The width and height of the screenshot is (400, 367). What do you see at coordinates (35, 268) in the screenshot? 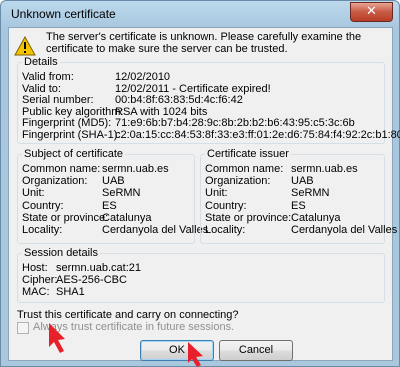
I see `session-label: Host:` at bounding box center [35, 268].